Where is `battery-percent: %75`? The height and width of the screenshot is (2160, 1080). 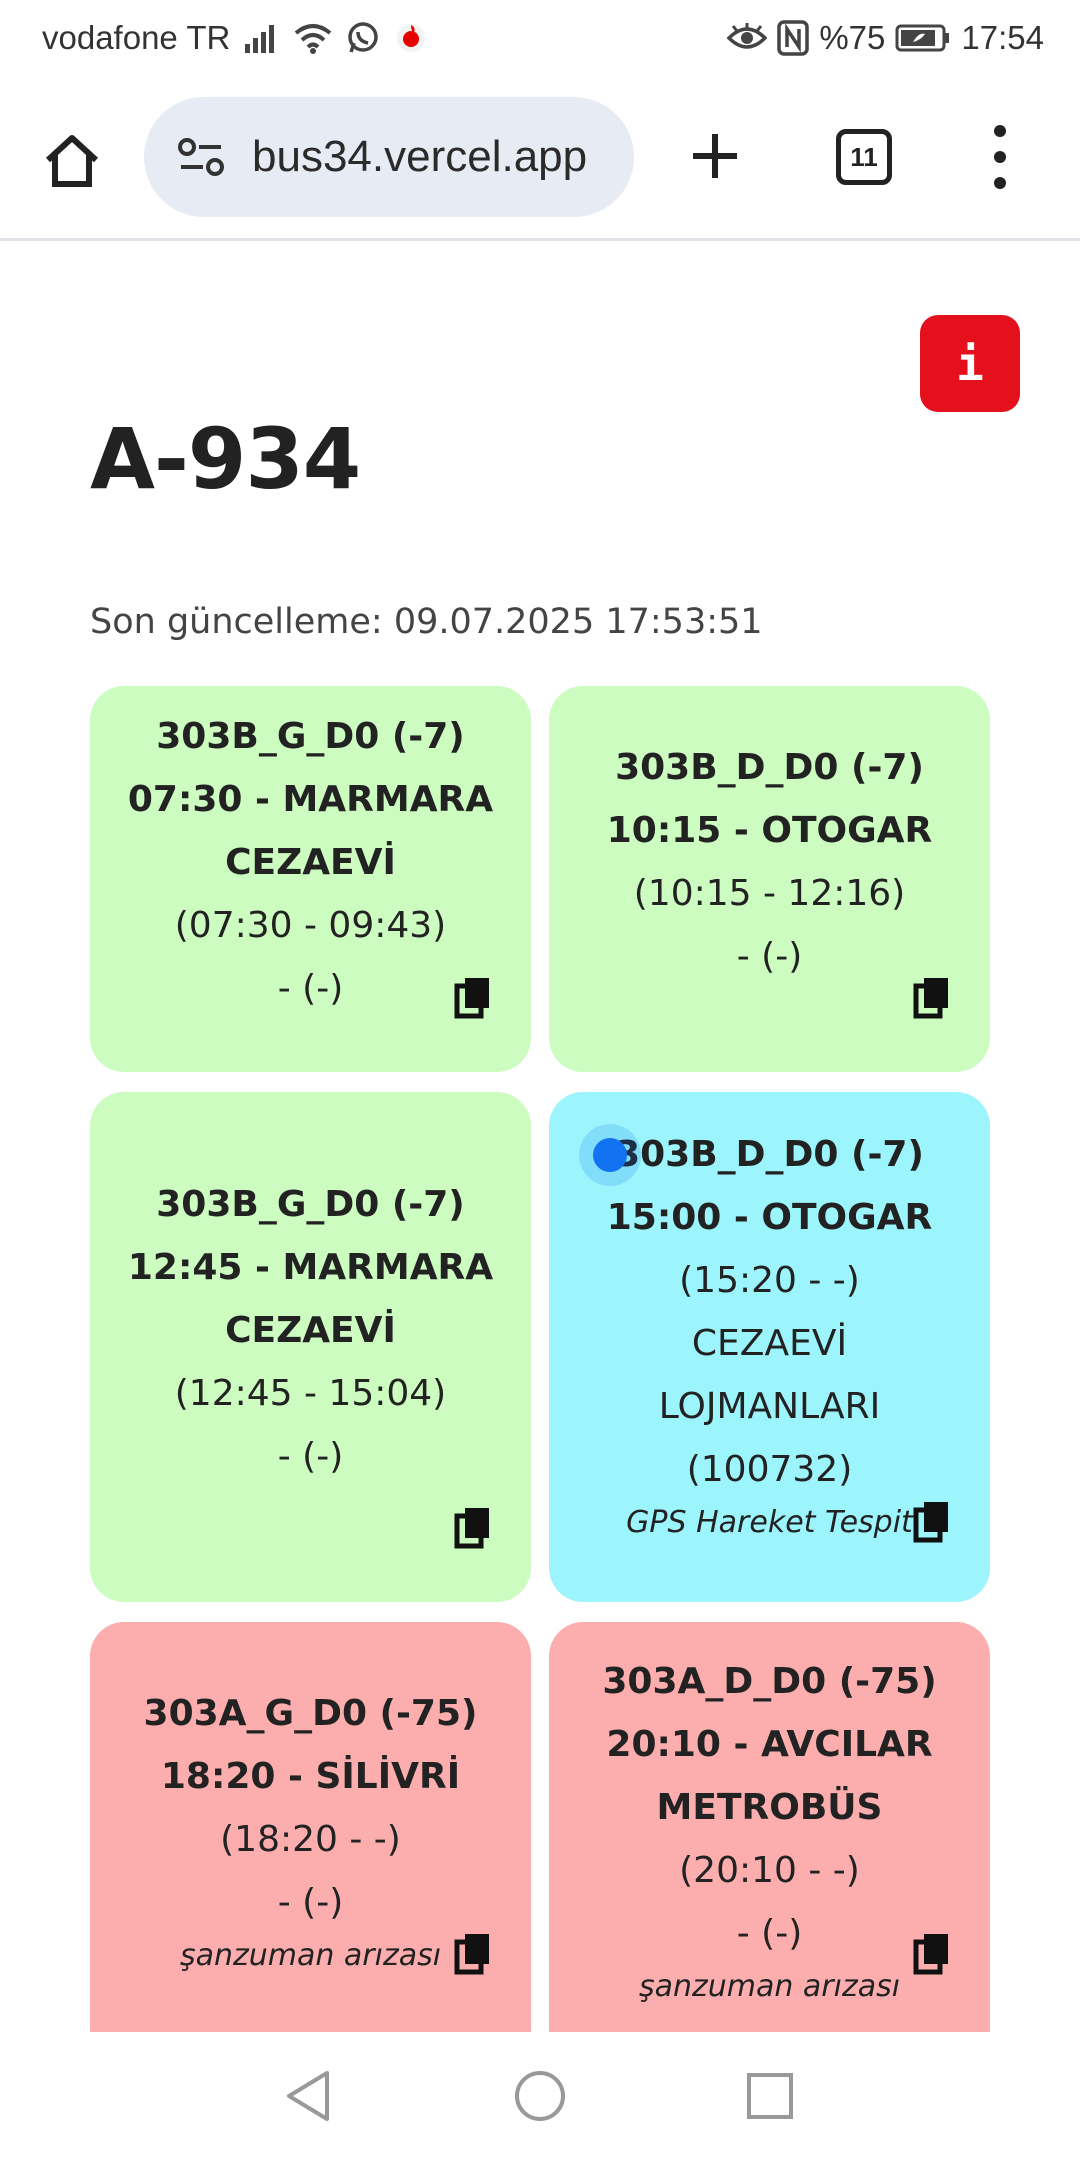
battery-percent: %75 is located at coordinates (852, 37).